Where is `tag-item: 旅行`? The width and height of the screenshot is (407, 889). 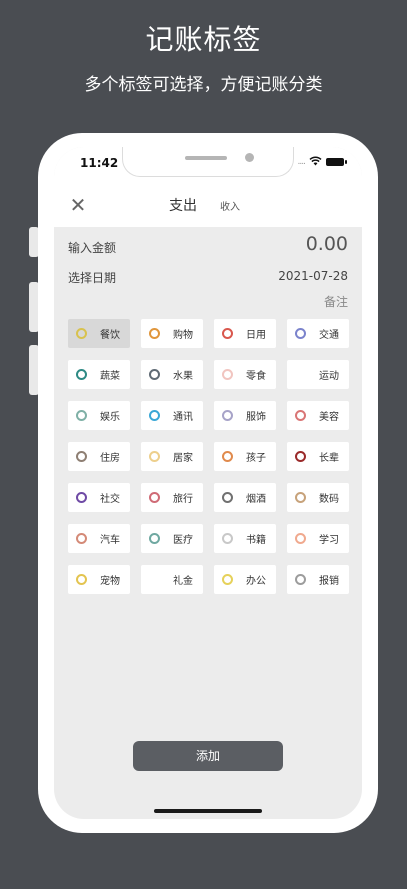
tag-item: 旅行 is located at coordinates (172, 497).